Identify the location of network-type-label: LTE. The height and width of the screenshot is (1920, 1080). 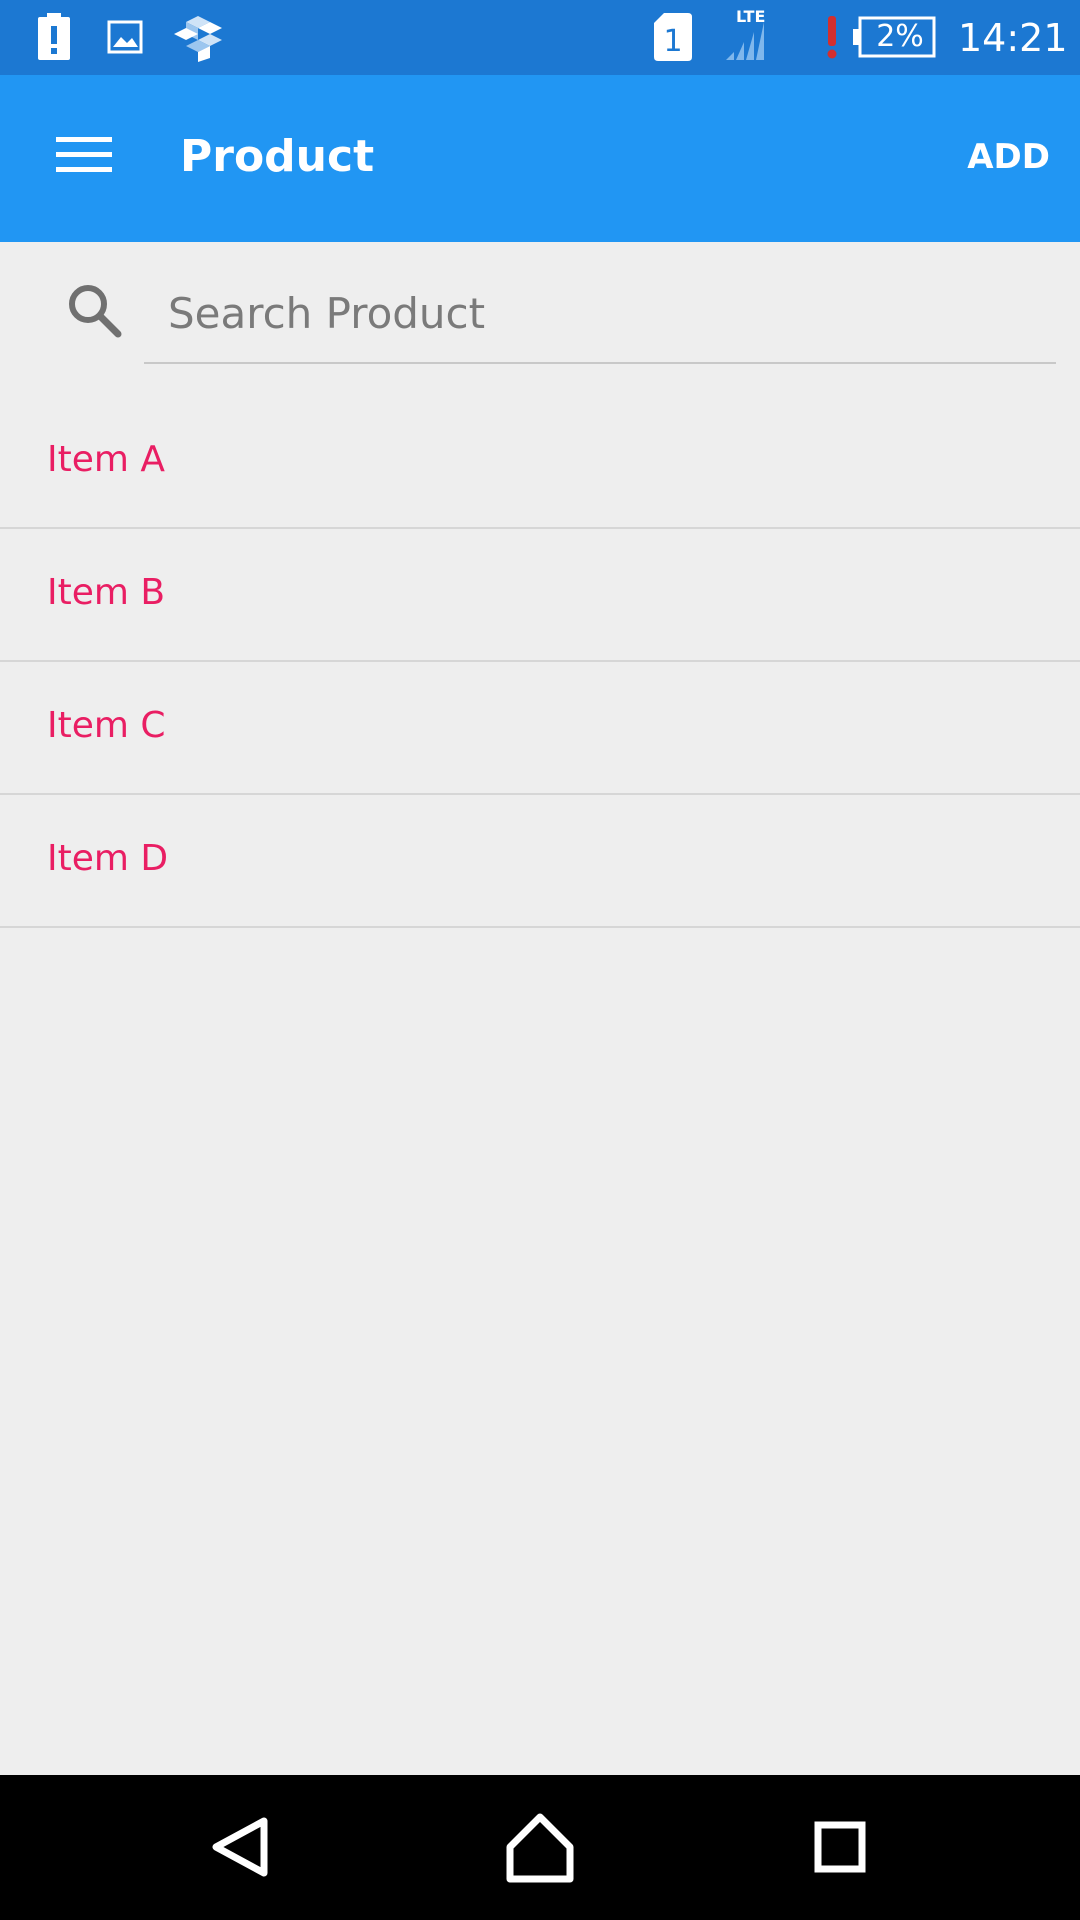
(750, 17).